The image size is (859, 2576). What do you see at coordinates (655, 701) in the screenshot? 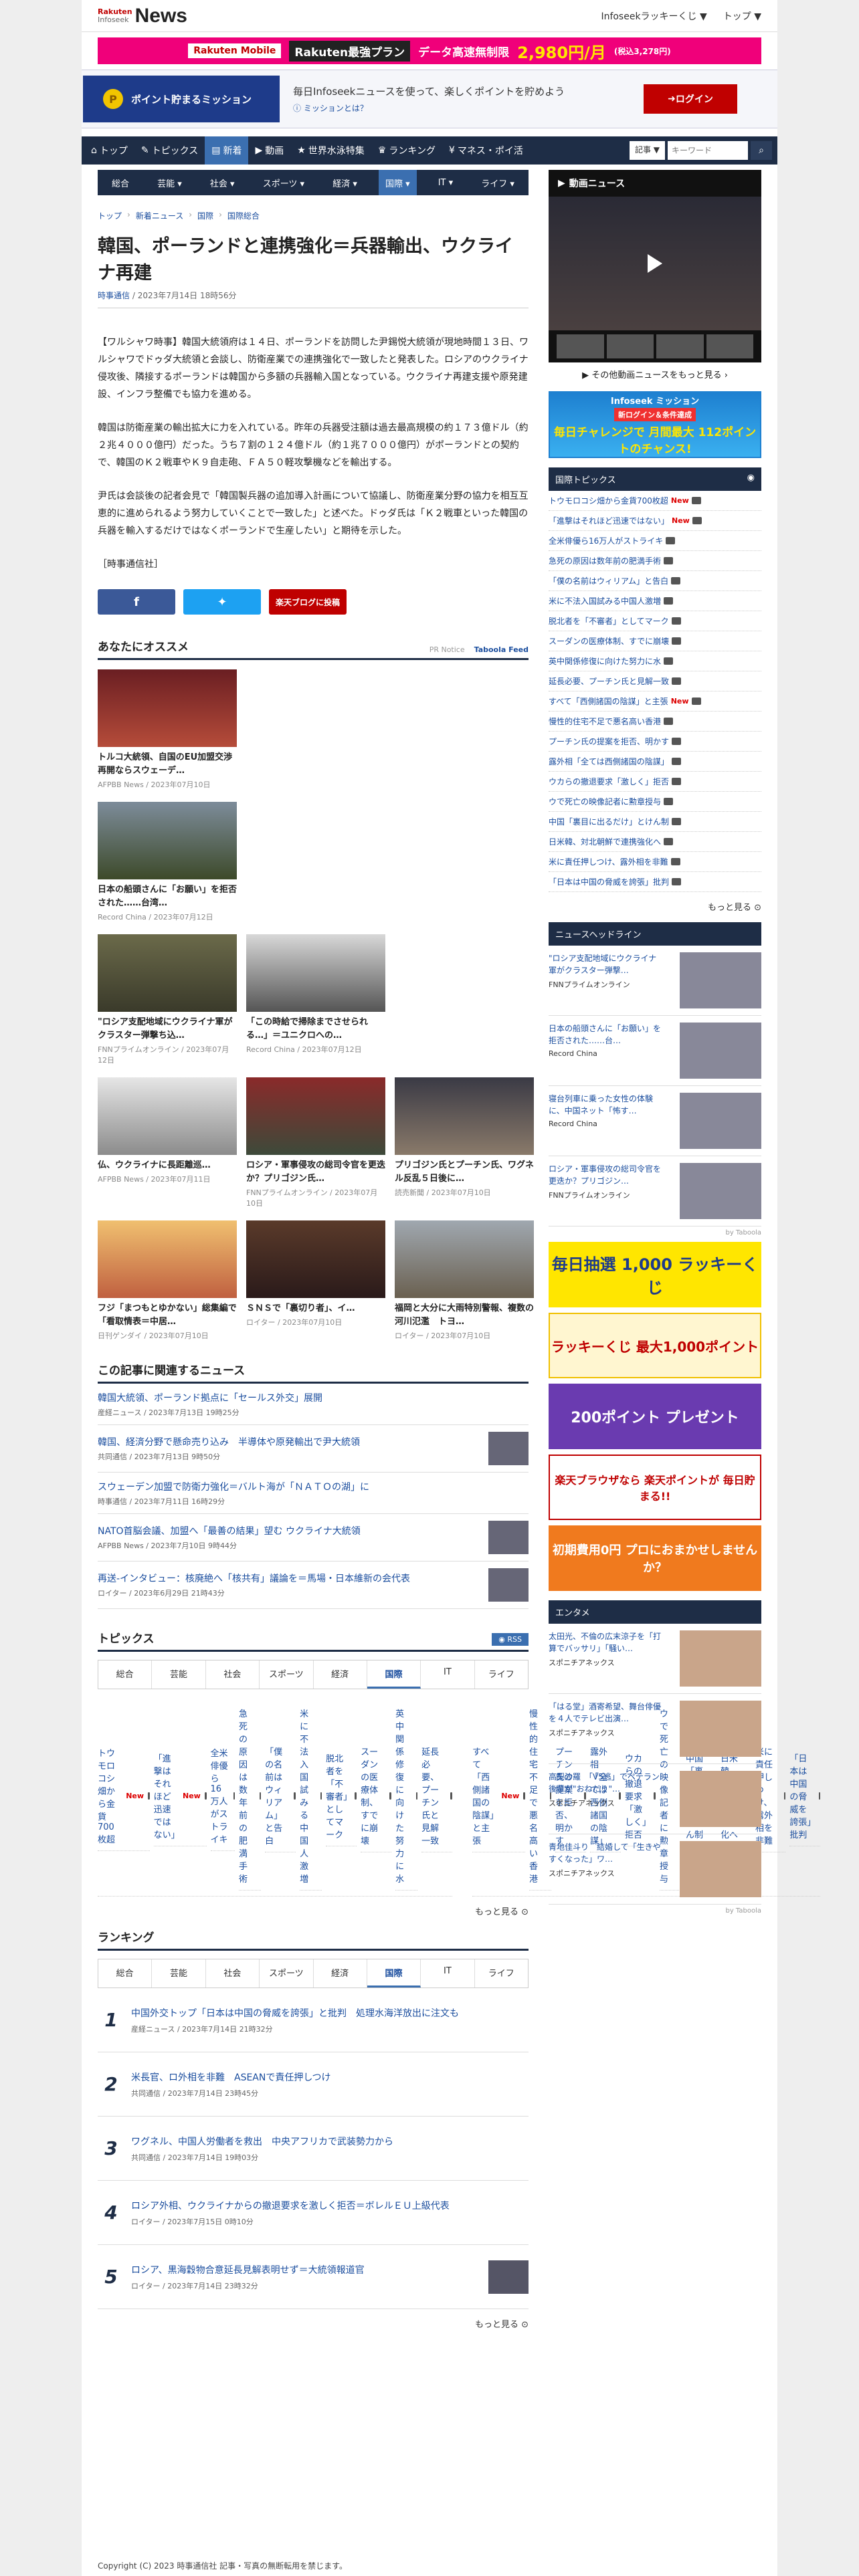
I see `intl-topic-item: すべて「西側諸国の陰謀」と主張 New` at bounding box center [655, 701].